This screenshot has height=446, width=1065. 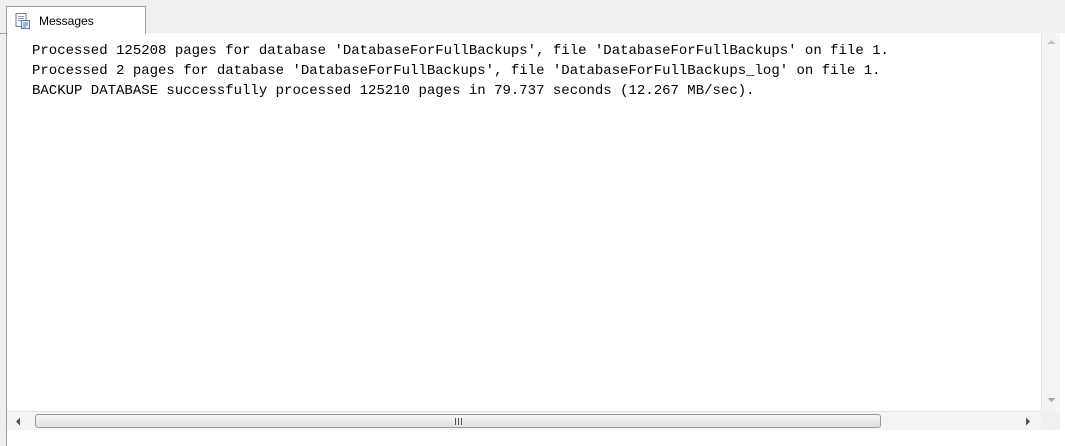 What do you see at coordinates (1051, 400) in the screenshot?
I see `scroll-down-icon` at bounding box center [1051, 400].